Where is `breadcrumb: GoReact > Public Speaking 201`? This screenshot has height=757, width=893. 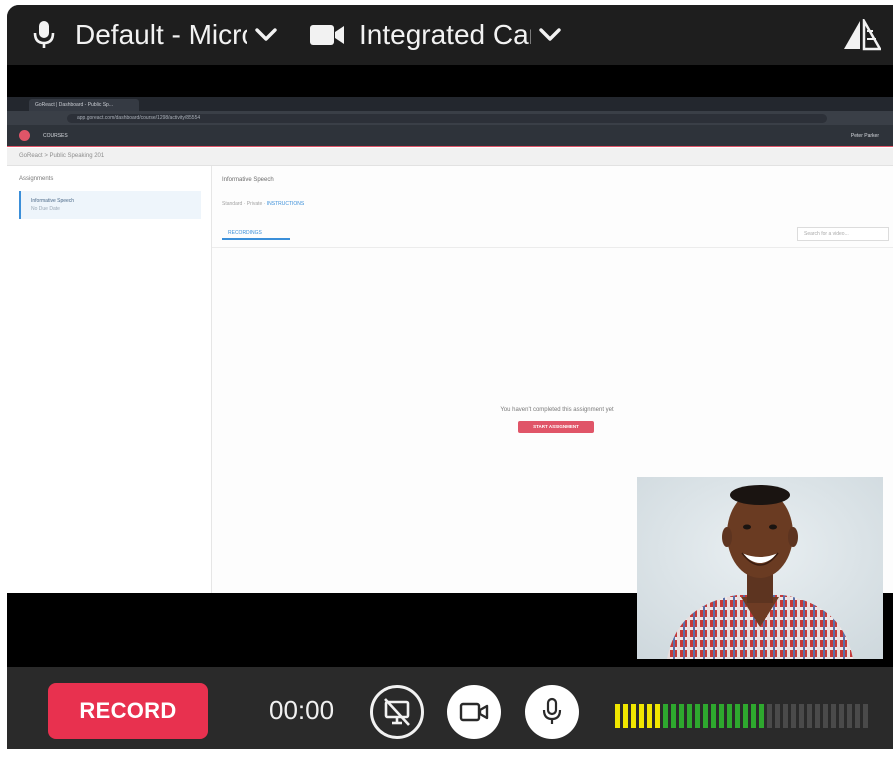
breadcrumb: GoReact > Public Speaking 201 is located at coordinates (450, 157).